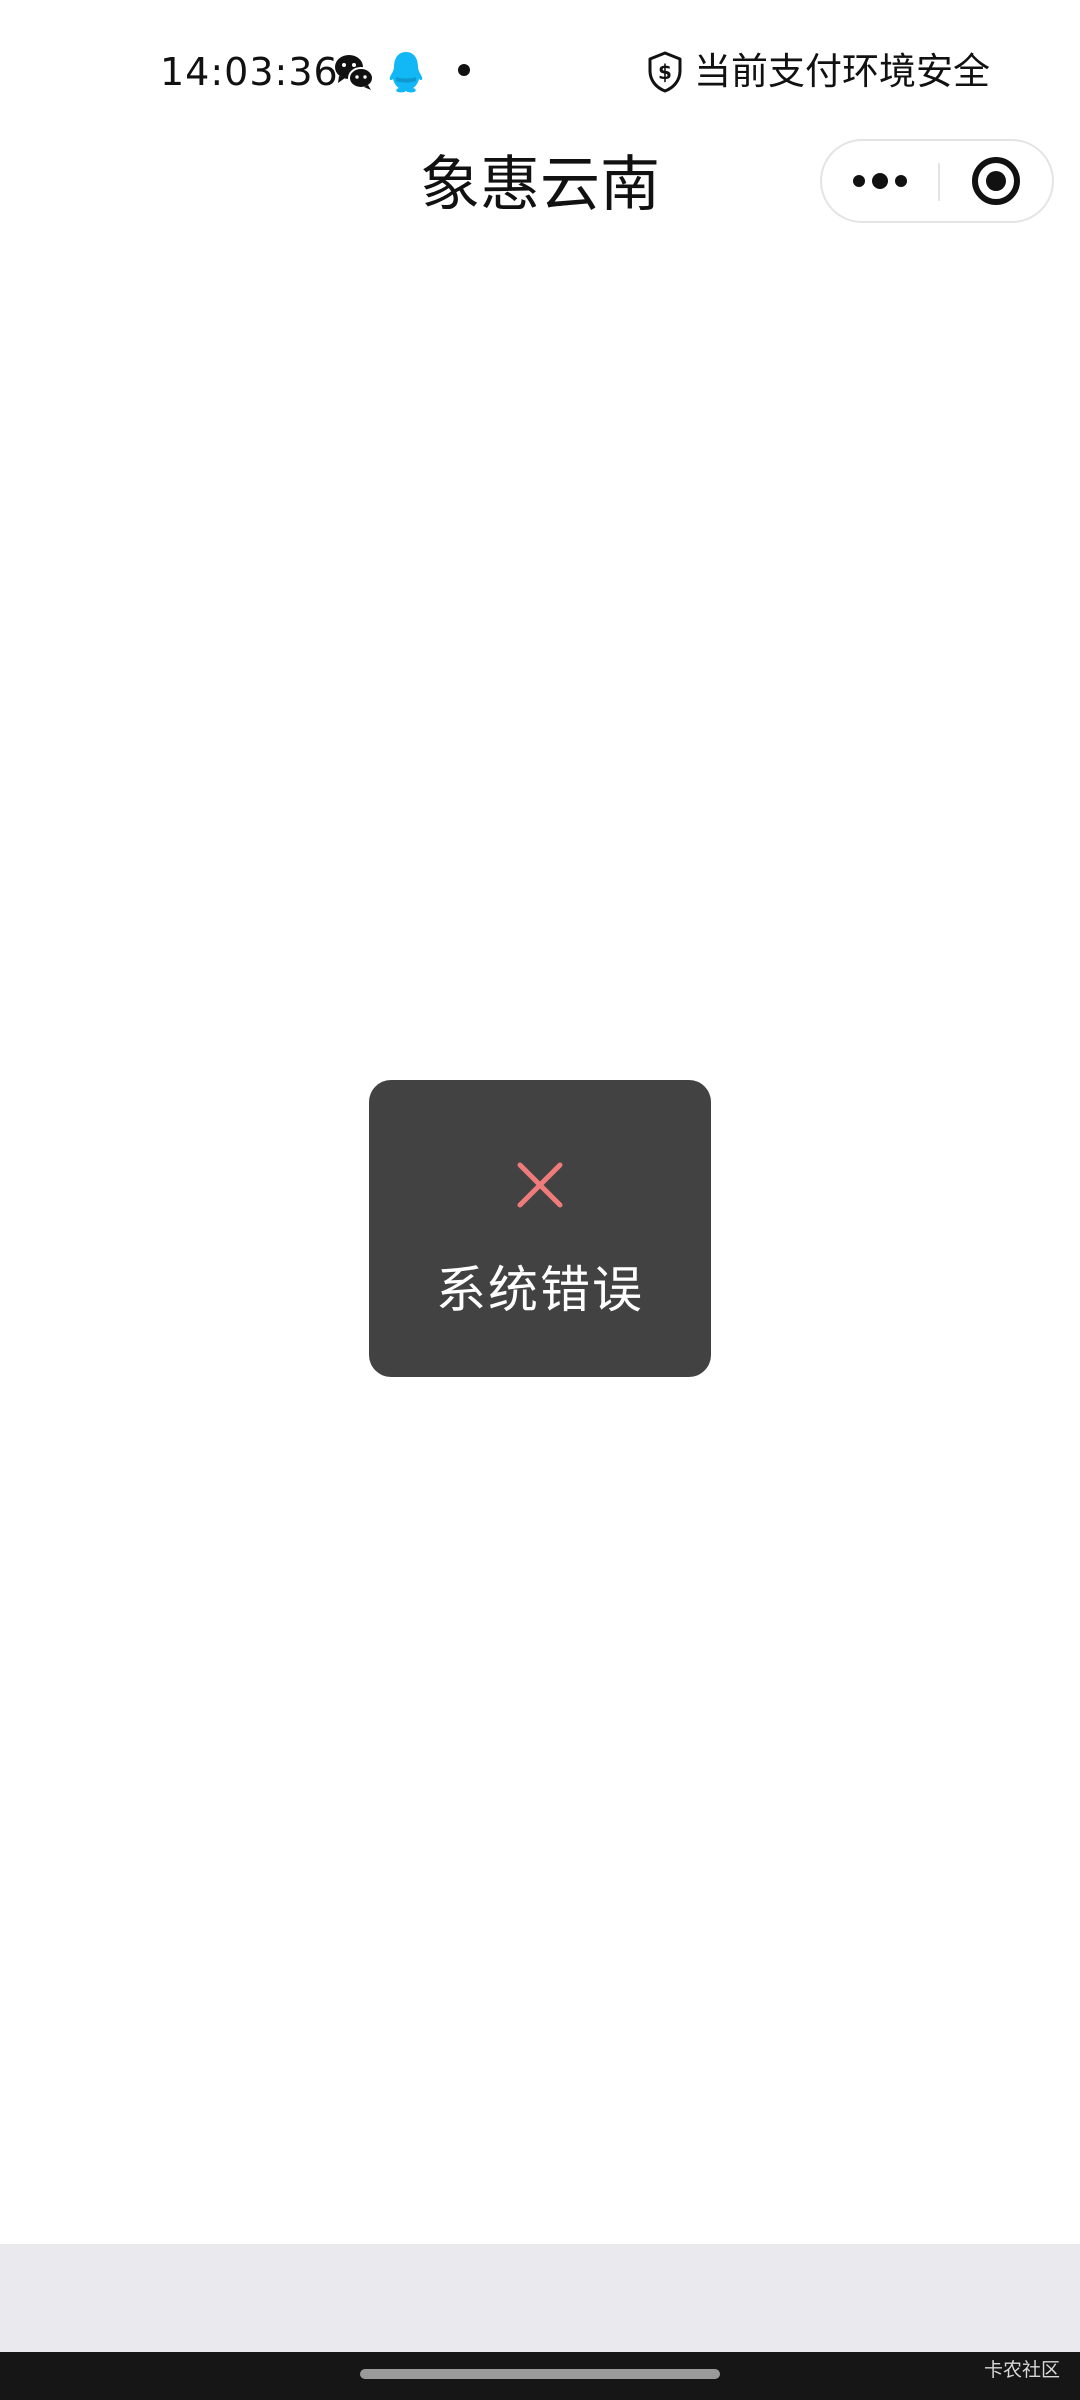 Image resolution: width=1080 pixels, height=2400 pixels. I want to click on payment-security-indicator: $ 当前支付环境安全, so click(818, 72).